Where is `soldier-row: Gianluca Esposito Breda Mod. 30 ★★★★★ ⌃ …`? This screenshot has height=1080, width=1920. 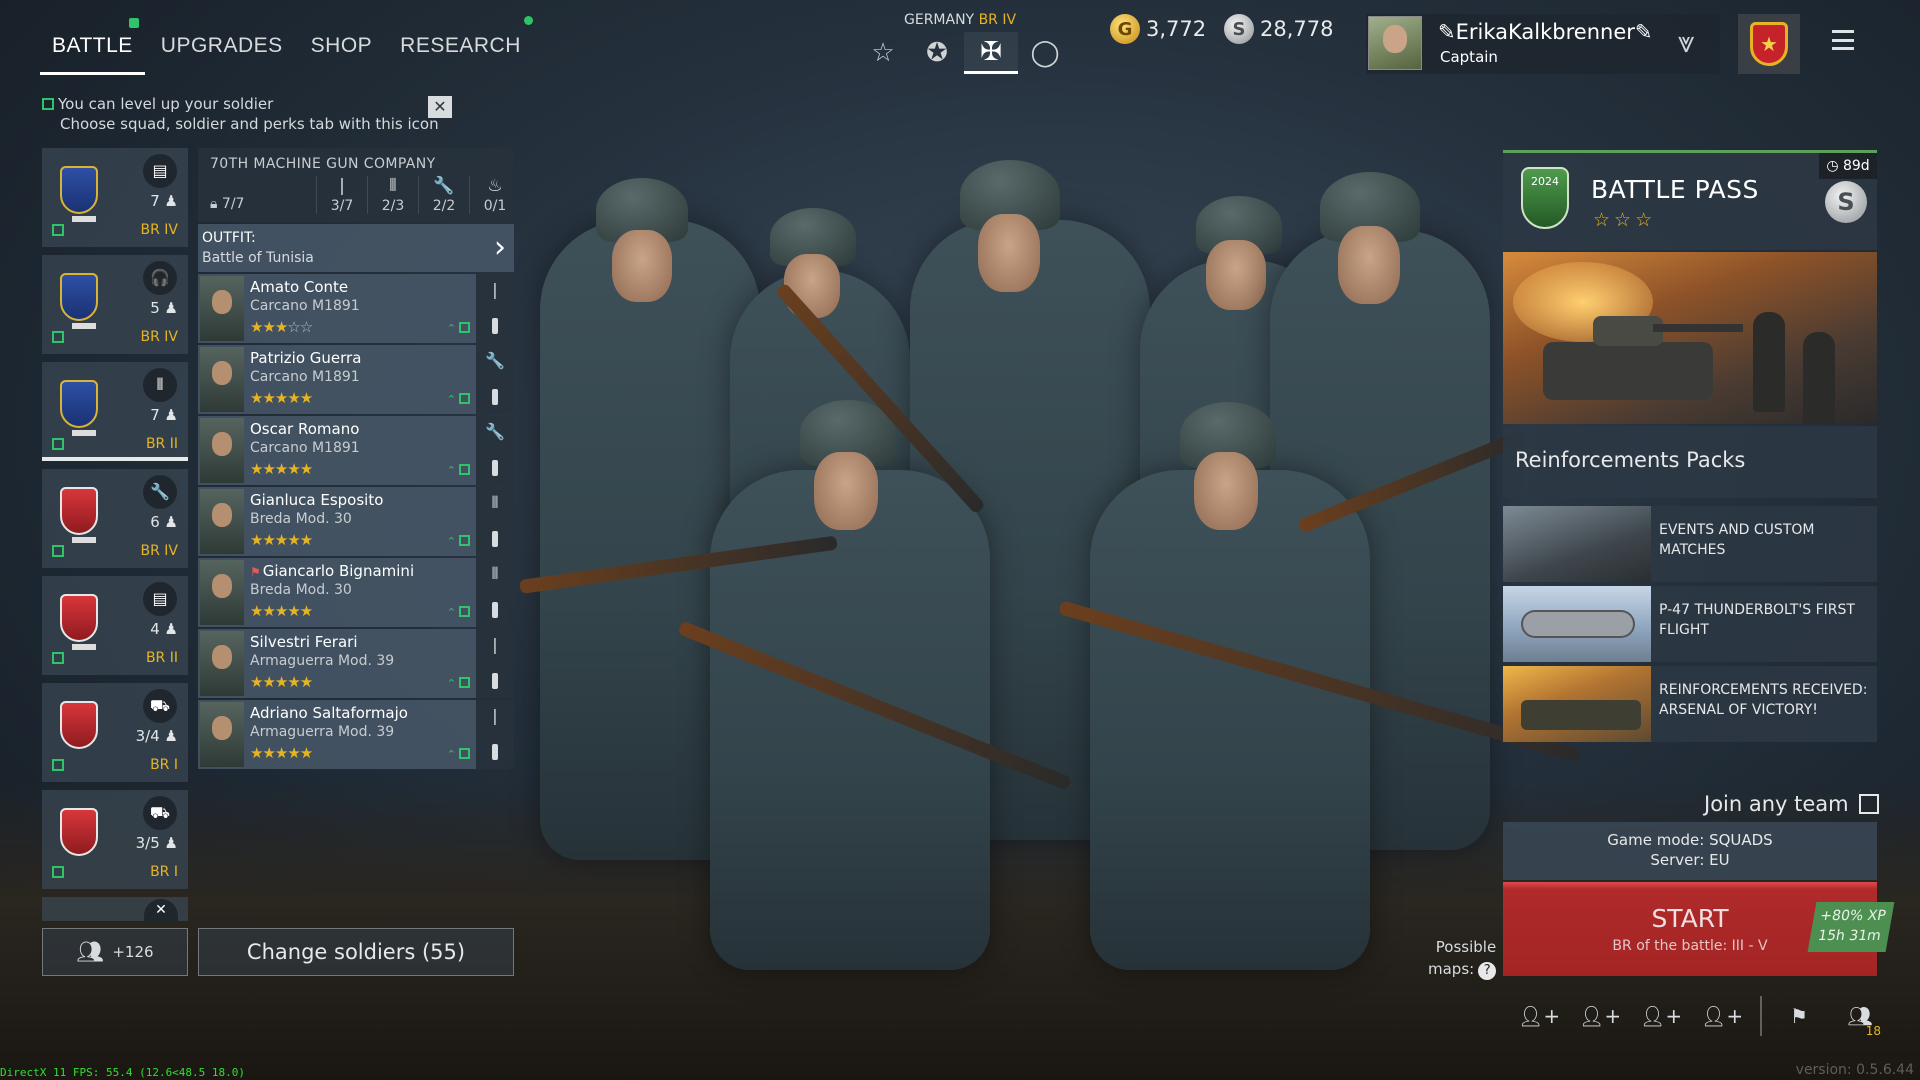
soldier-row: Gianluca Esposito Breda Mod. 30 ★★★★★ ⌃ … is located at coordinates (356, 521).